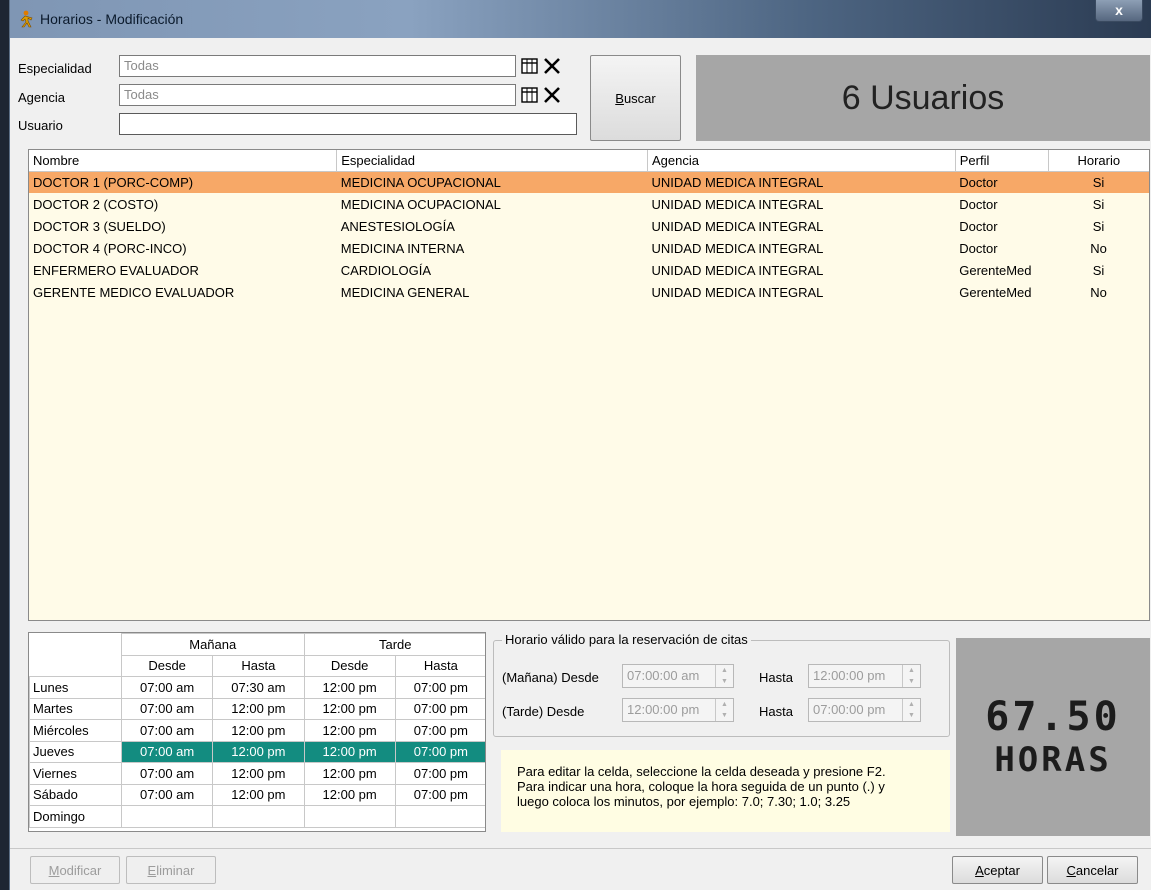  What do you see at coordinates (183, 226) in the screenshot?
I see `cell-nombre: DOCTOR 3 (SUELDO)` at bounding box center [183, 226].